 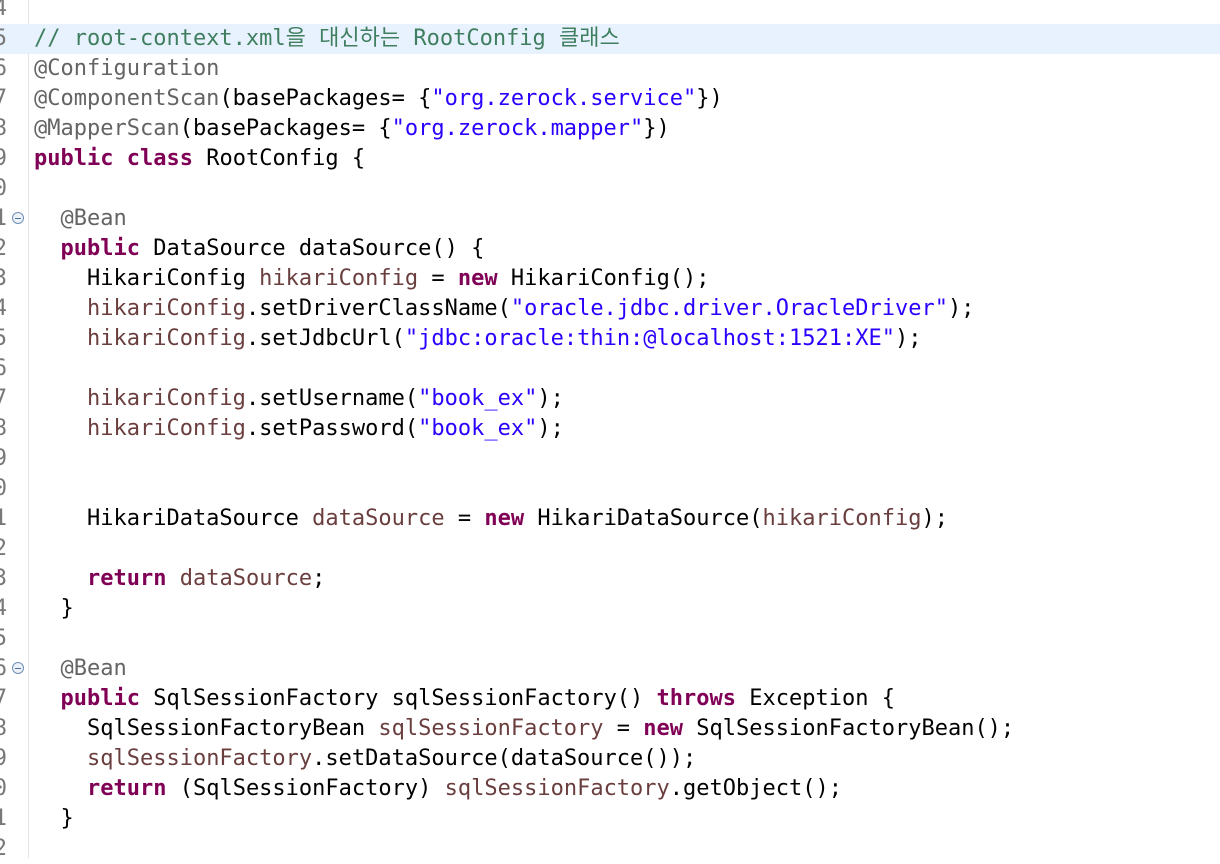 I want to click on code-line: 4 }, so click(x=610, y=609).